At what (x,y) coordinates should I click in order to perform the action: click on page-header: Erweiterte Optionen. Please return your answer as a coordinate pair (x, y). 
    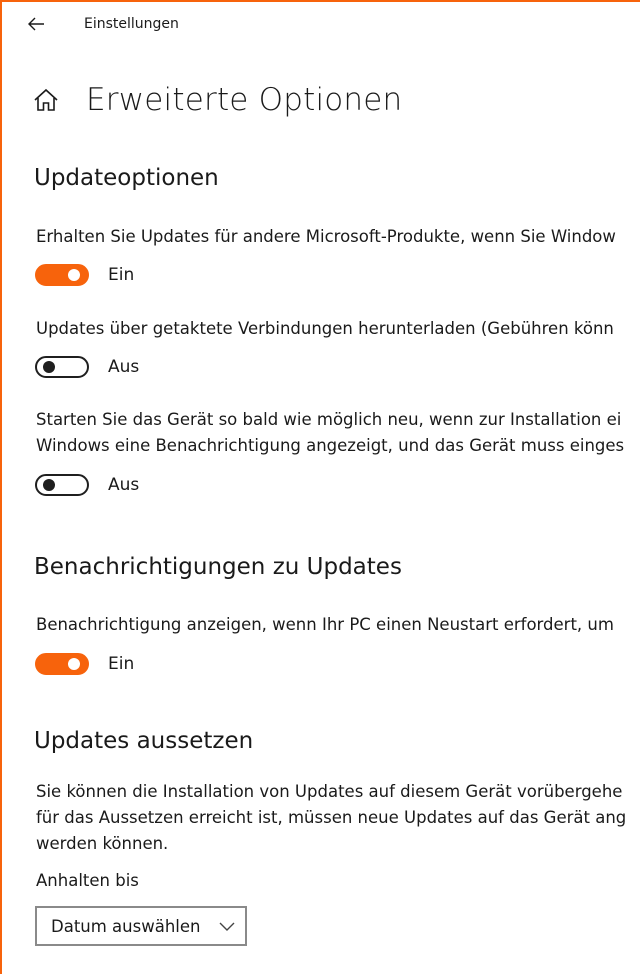
    Looking at the image, I should click on (217, 100).